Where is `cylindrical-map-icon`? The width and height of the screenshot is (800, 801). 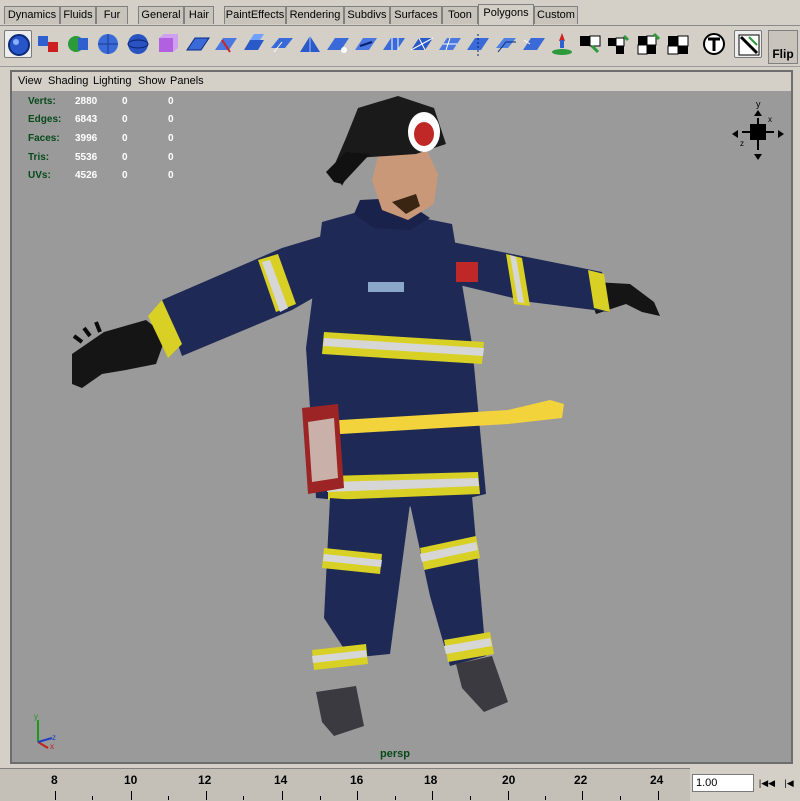
cylindrical-map-icon is located at coordinates (618, 44).